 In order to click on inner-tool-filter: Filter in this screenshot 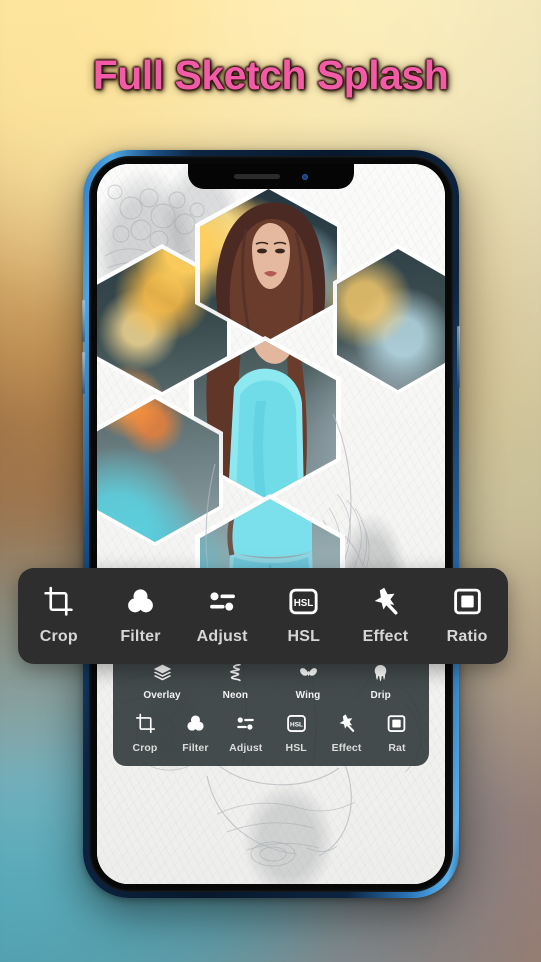, I will do `click(195, 733)`.